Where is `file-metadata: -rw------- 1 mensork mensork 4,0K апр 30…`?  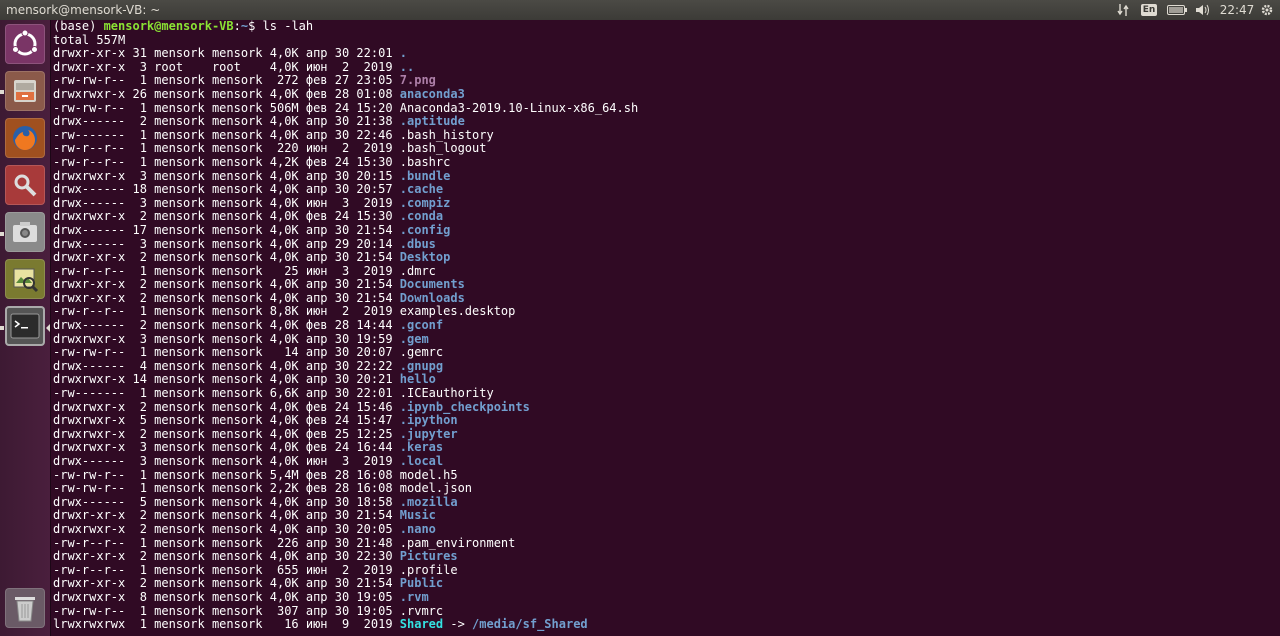
file-metadata: -rw------- 1 mensork mensork 4,0K апр 30… is located at coordinates (226, 134).